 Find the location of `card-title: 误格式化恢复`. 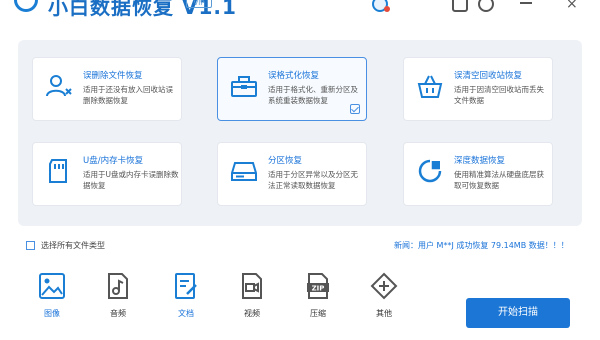

card-title: 误格式化恢复 is located at coordinates (294, 76).